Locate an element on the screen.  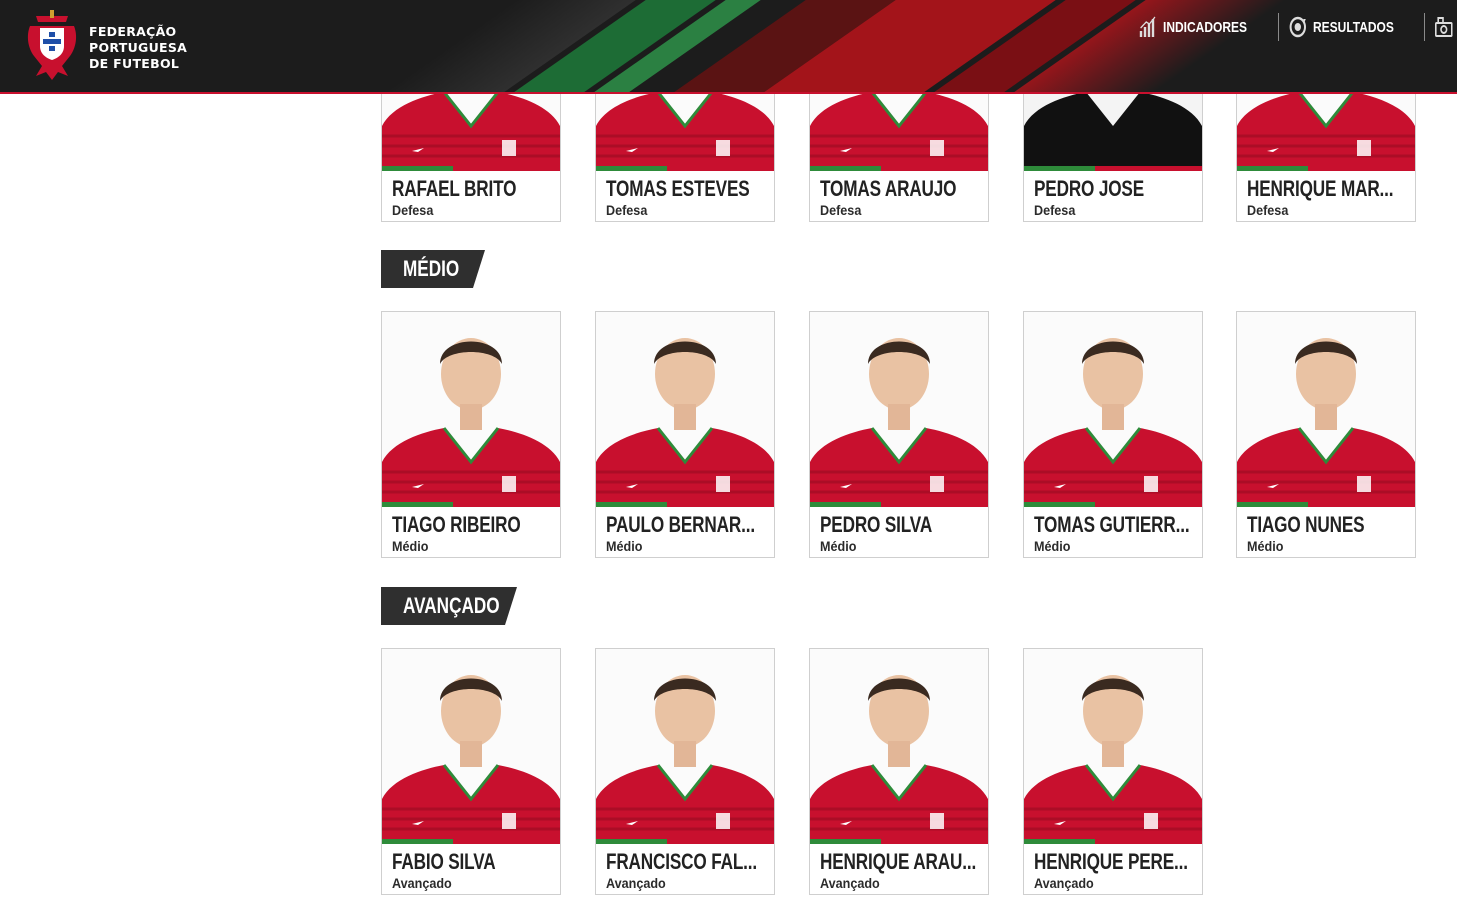
player-card: TIAGO RIBEIRO Médio is located at coordinates (471, 434).